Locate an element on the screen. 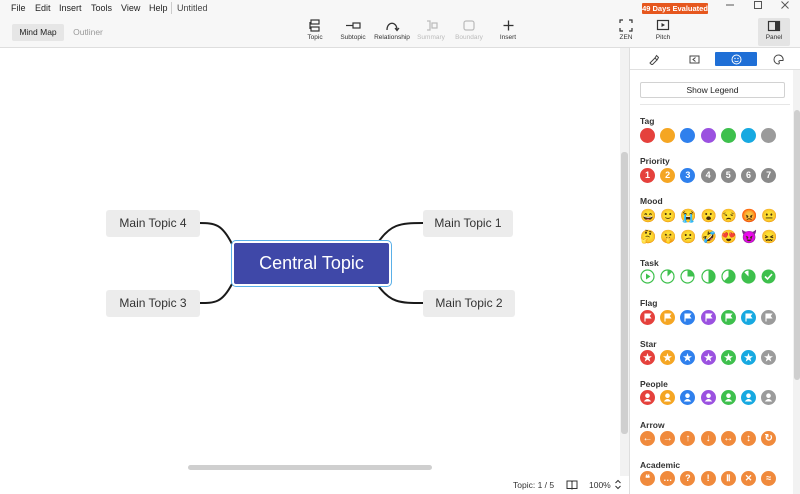 The image size is (800, 494). book-icon is located at coordinates (572, 485).